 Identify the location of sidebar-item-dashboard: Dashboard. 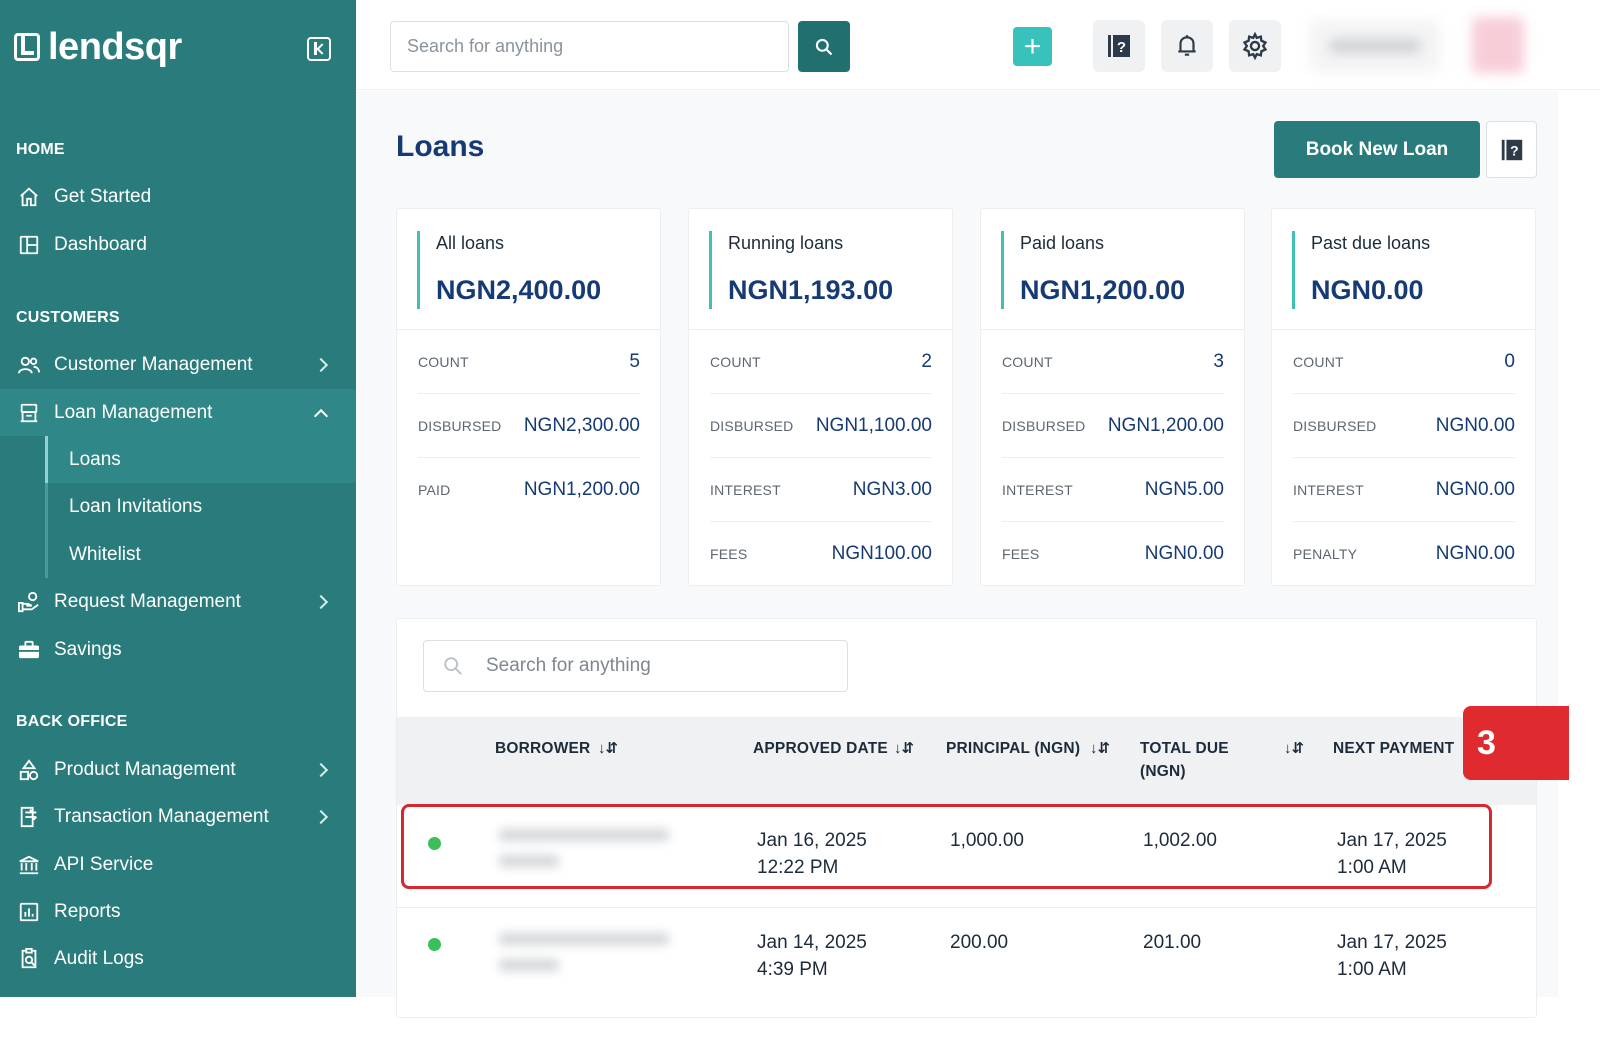
(178, 244).